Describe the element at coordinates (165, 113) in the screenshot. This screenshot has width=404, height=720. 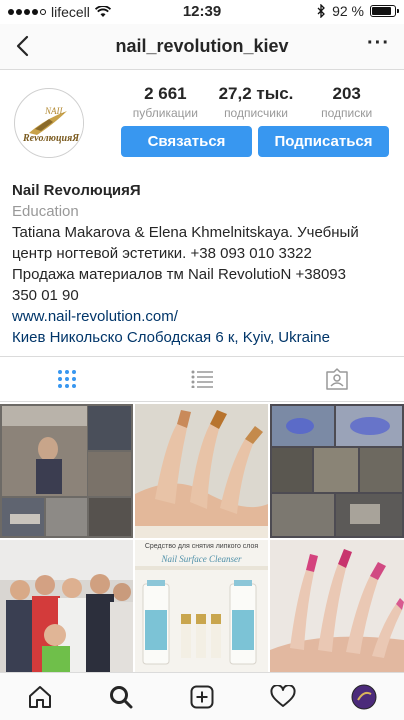
I see `stat-posts-label: публикации` at that location.